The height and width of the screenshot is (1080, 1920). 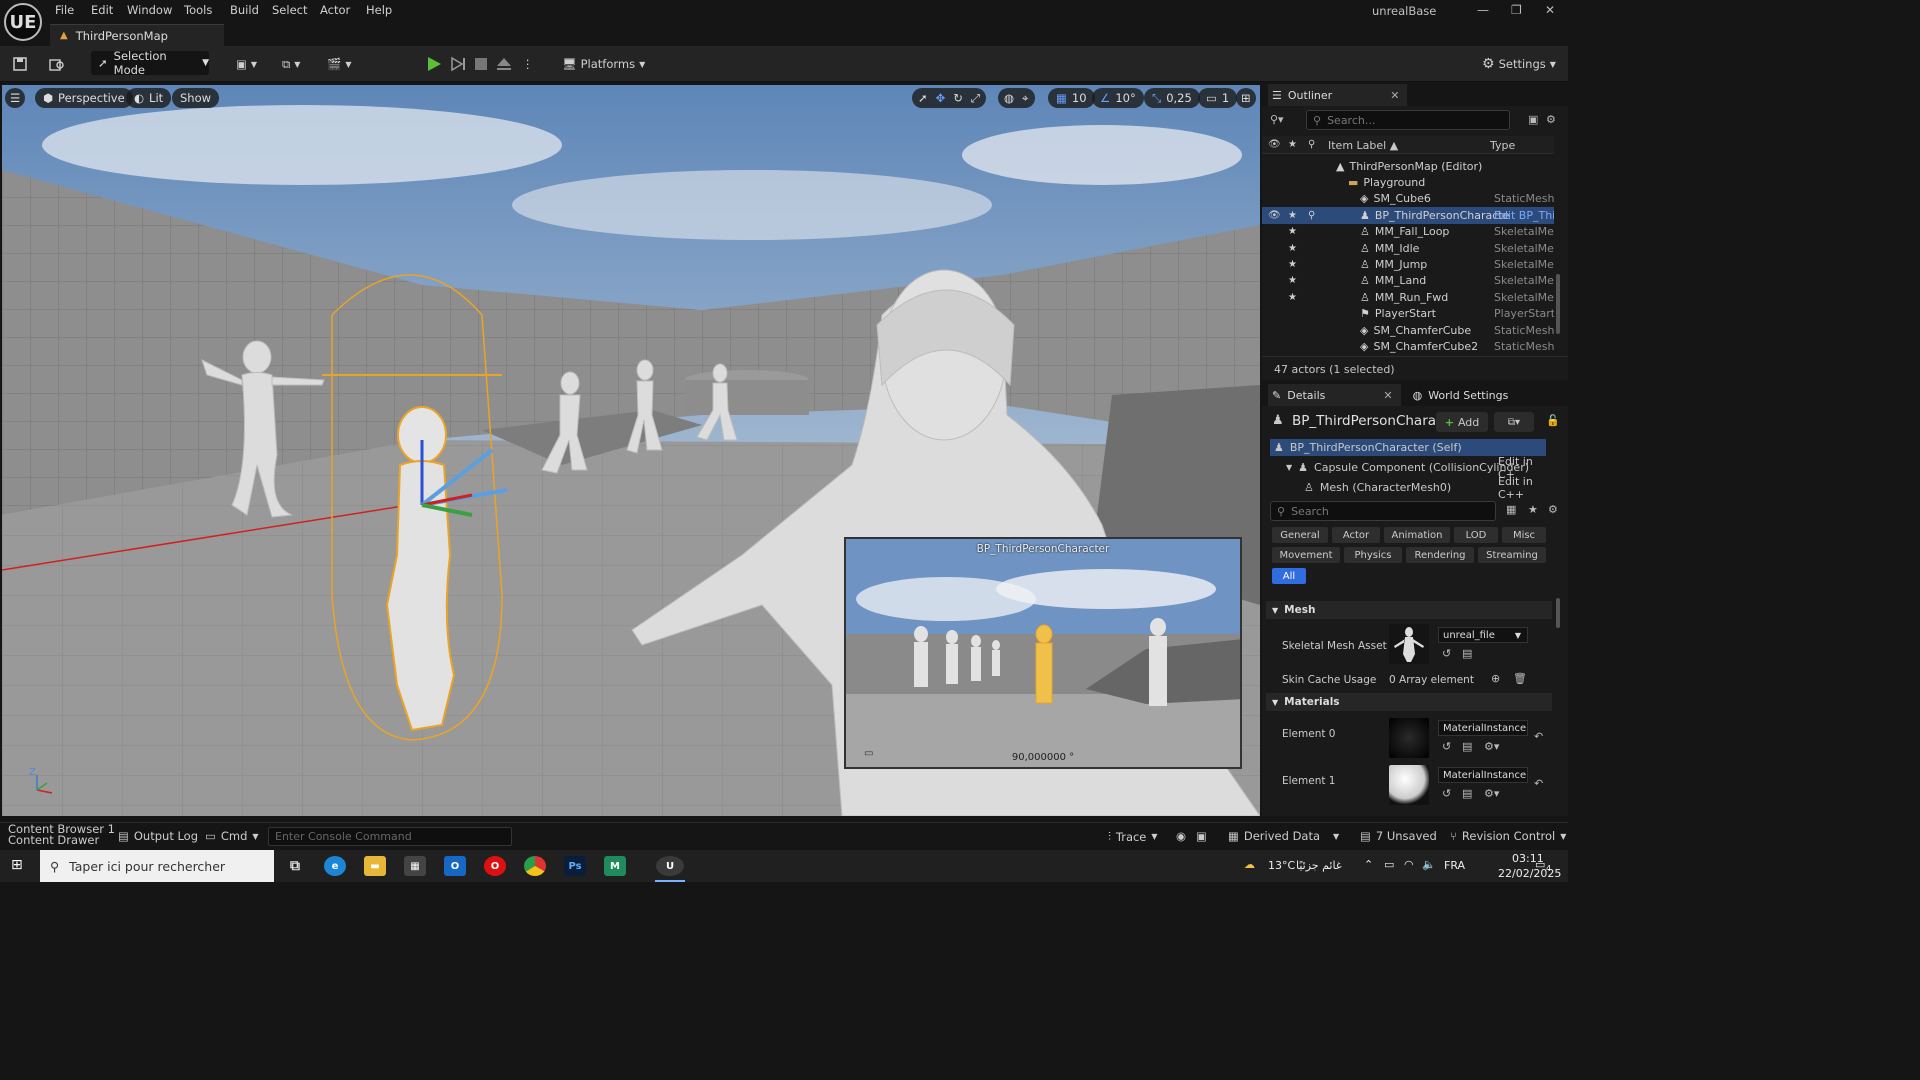 I want to click on tab-thirdpersonmap: ▲ ThirdPersonMap, so click(x=137, y=35).